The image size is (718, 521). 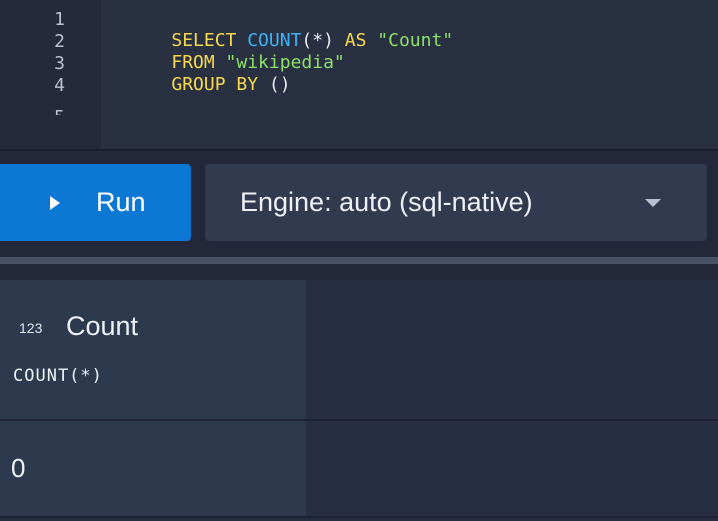 What do you see at coordinates (50, 74) in the screenshot?
I see `line-number-gutter: 1 2 3 4 5` at bounding box center [50, 74].